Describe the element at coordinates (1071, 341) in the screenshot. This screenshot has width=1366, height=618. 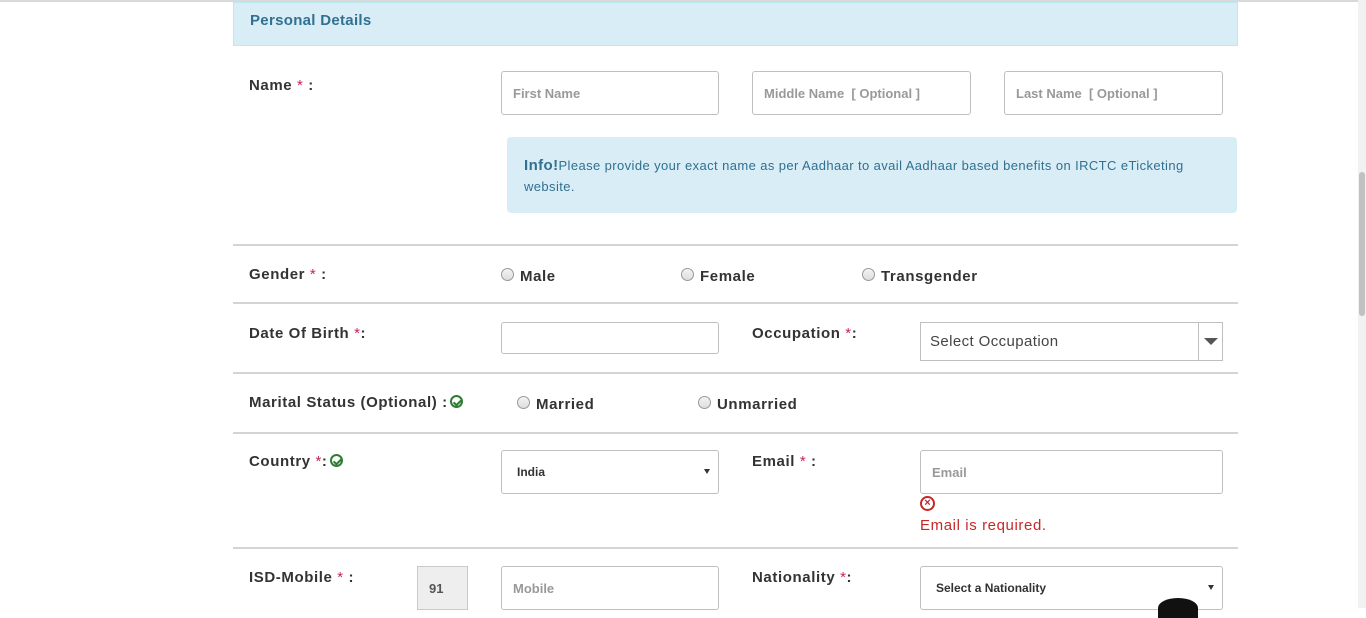
I see `occupation-select: Select Occupation` at that location.